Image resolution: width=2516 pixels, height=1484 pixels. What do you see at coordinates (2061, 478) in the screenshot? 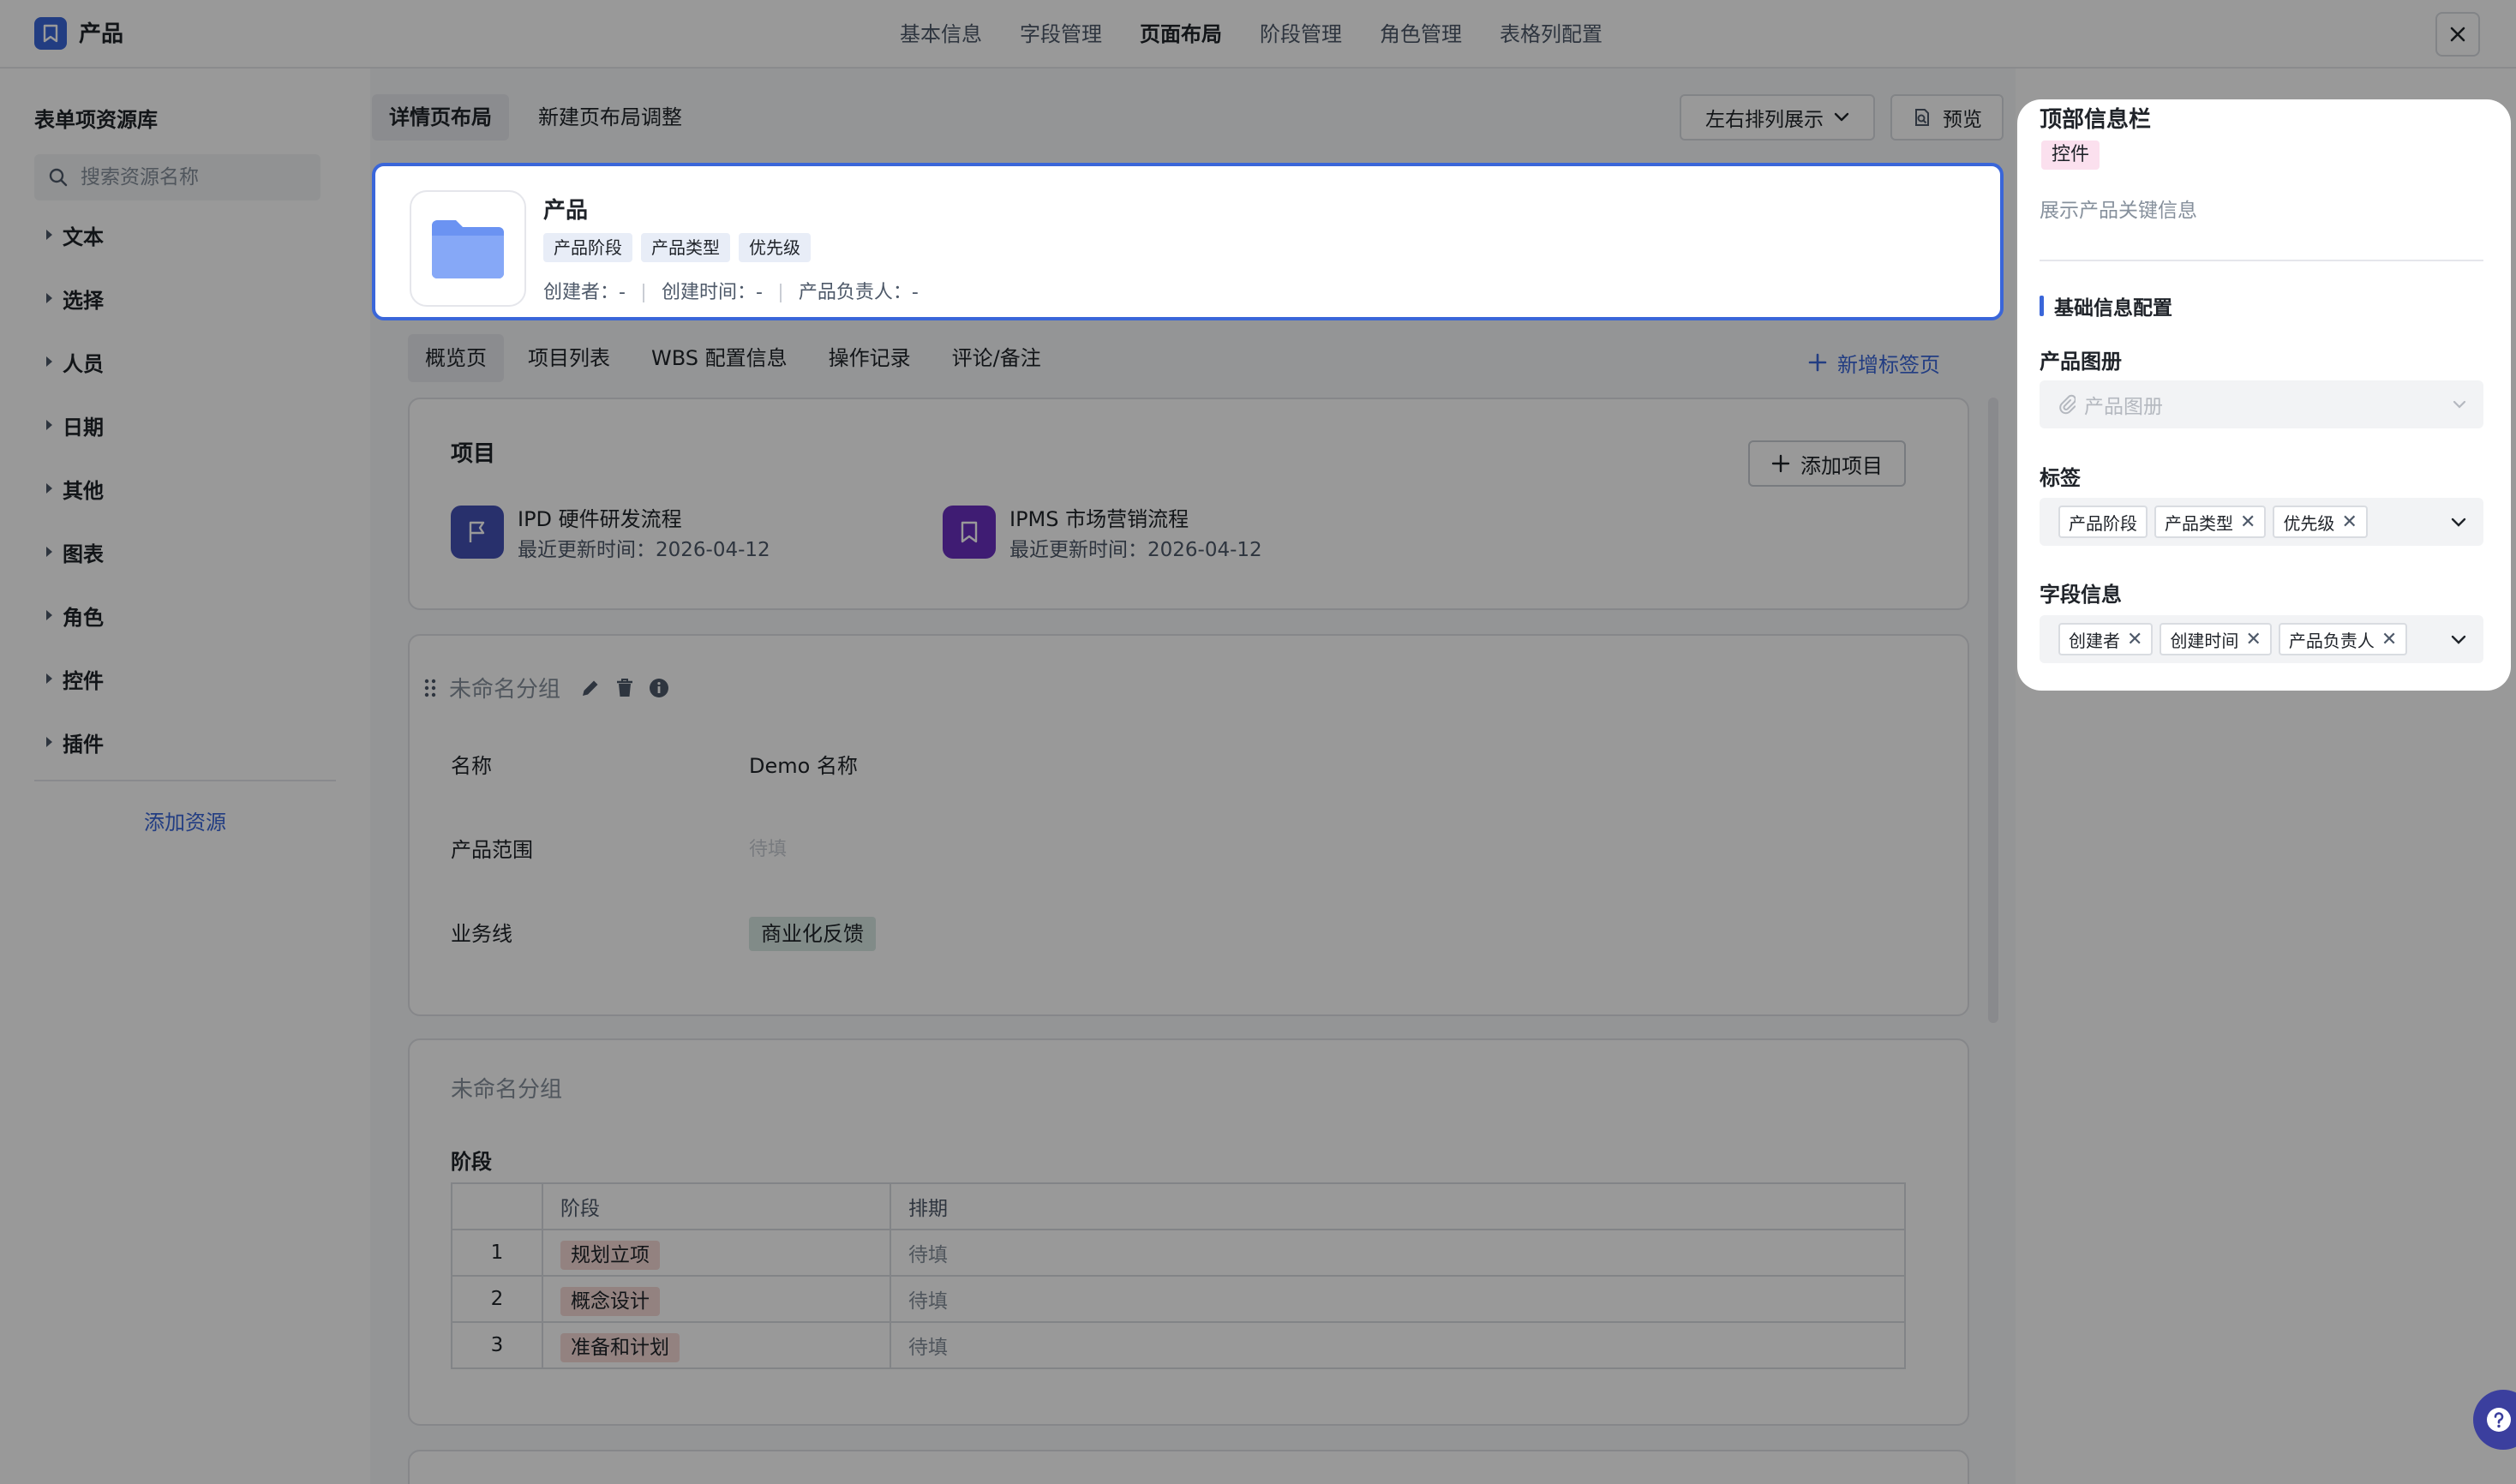
I see `tags-label: 标签` at bounding box center [2061, 478].